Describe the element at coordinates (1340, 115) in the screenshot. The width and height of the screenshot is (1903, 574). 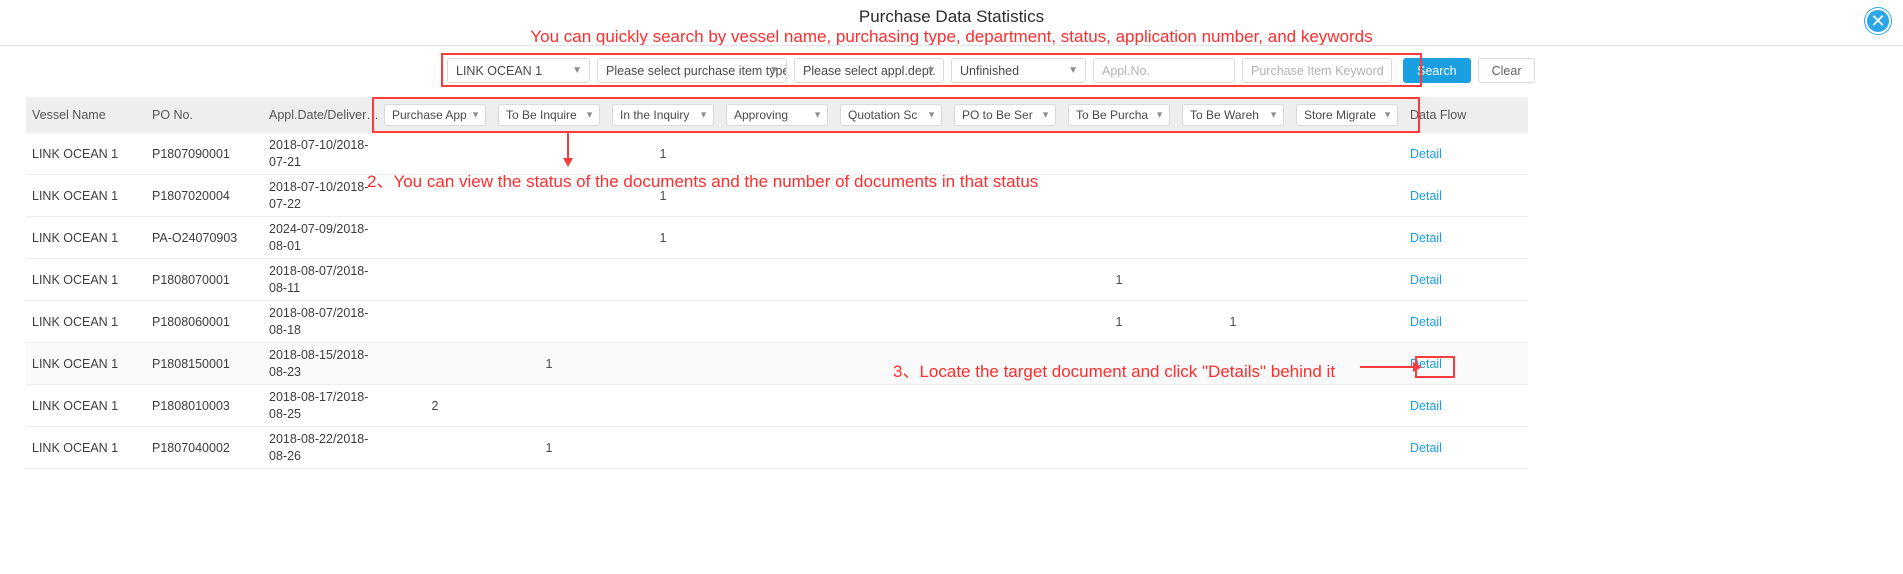
I see `filter-label: Store Migrate` at that location.